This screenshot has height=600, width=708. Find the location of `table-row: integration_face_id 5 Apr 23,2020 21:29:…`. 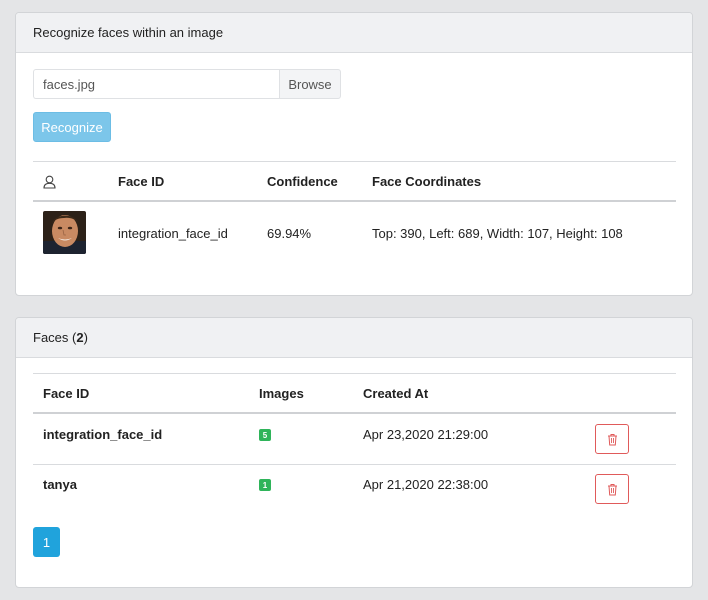

table-row: integration_face_id 5 Apr 23,2020 21:29:… is located at coordinates (354, 439).